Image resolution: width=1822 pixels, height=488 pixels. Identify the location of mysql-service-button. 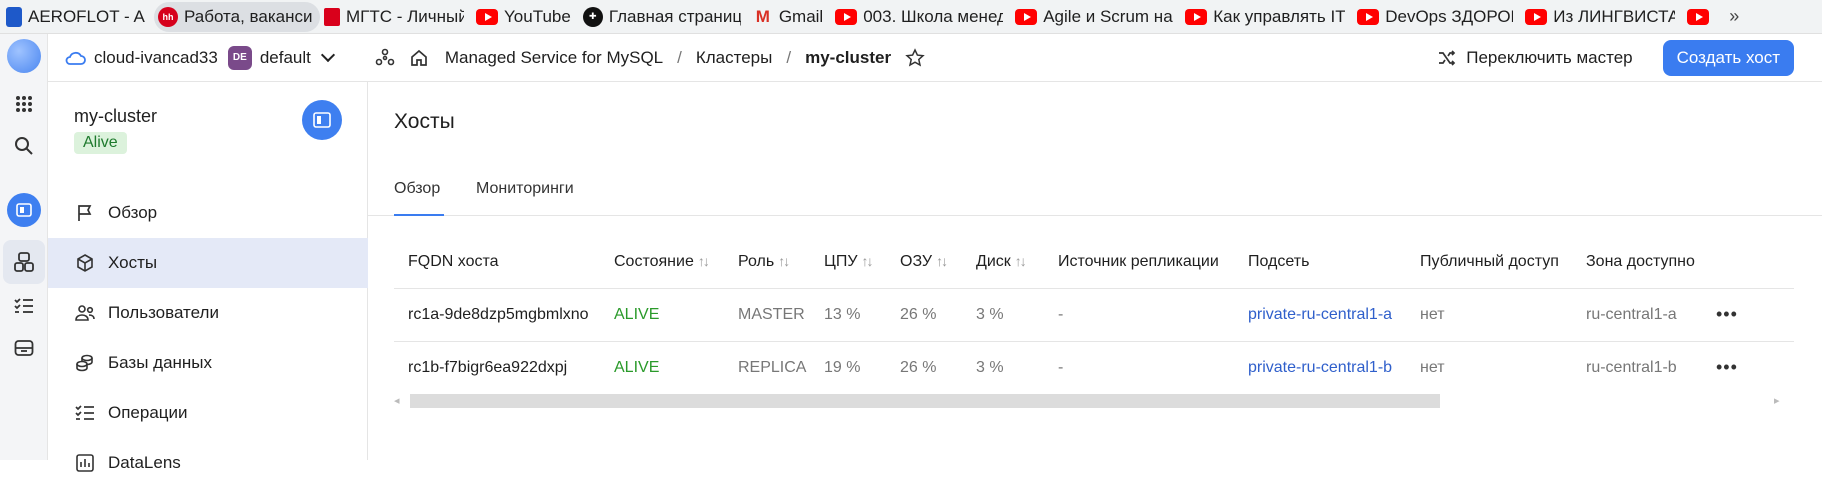
(24, 210).